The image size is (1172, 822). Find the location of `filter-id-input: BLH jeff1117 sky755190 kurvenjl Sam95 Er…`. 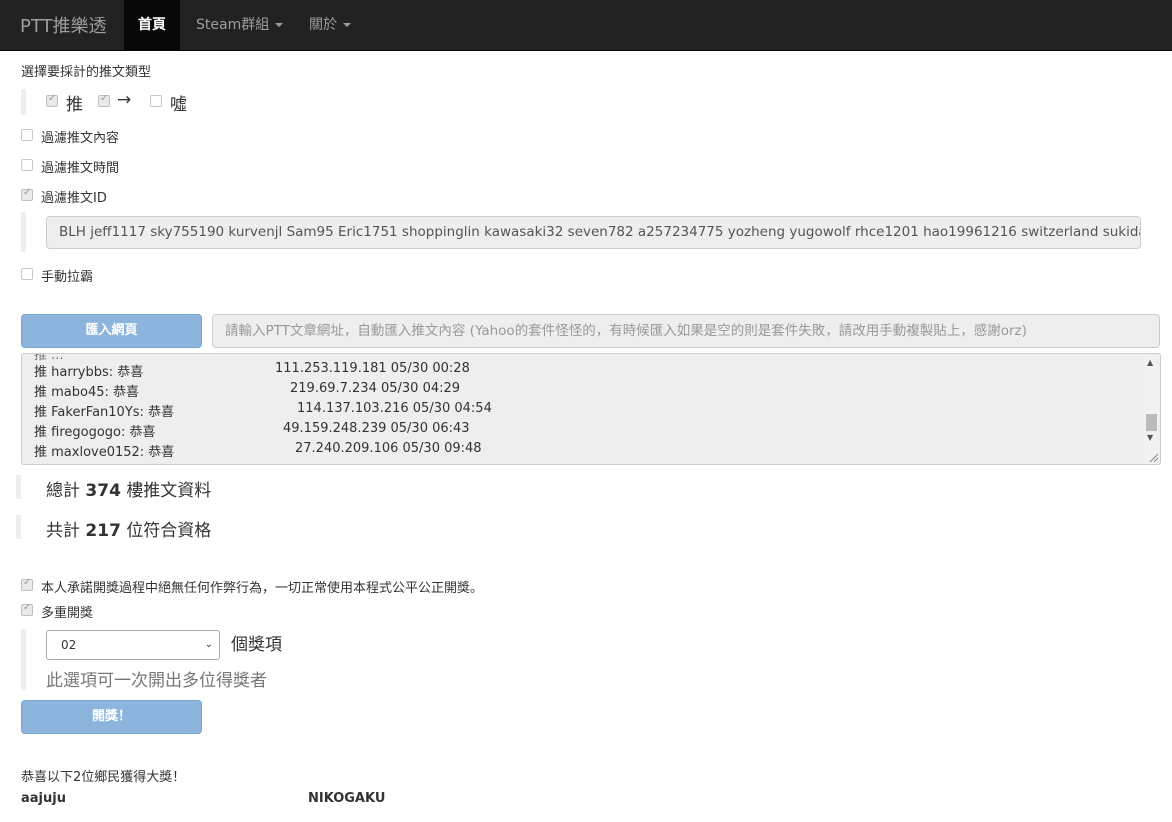

filter-id-input: BLH jeff1117 sky755190 kurvenjl Sam95 Er… is located at coordinates (593, 232).